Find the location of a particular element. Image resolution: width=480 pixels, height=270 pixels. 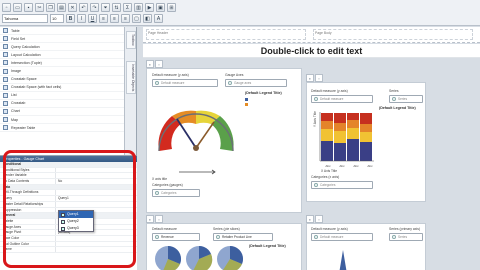

gauge-axes-dropzone: Gauge axes is located at coordinates (256, 83).